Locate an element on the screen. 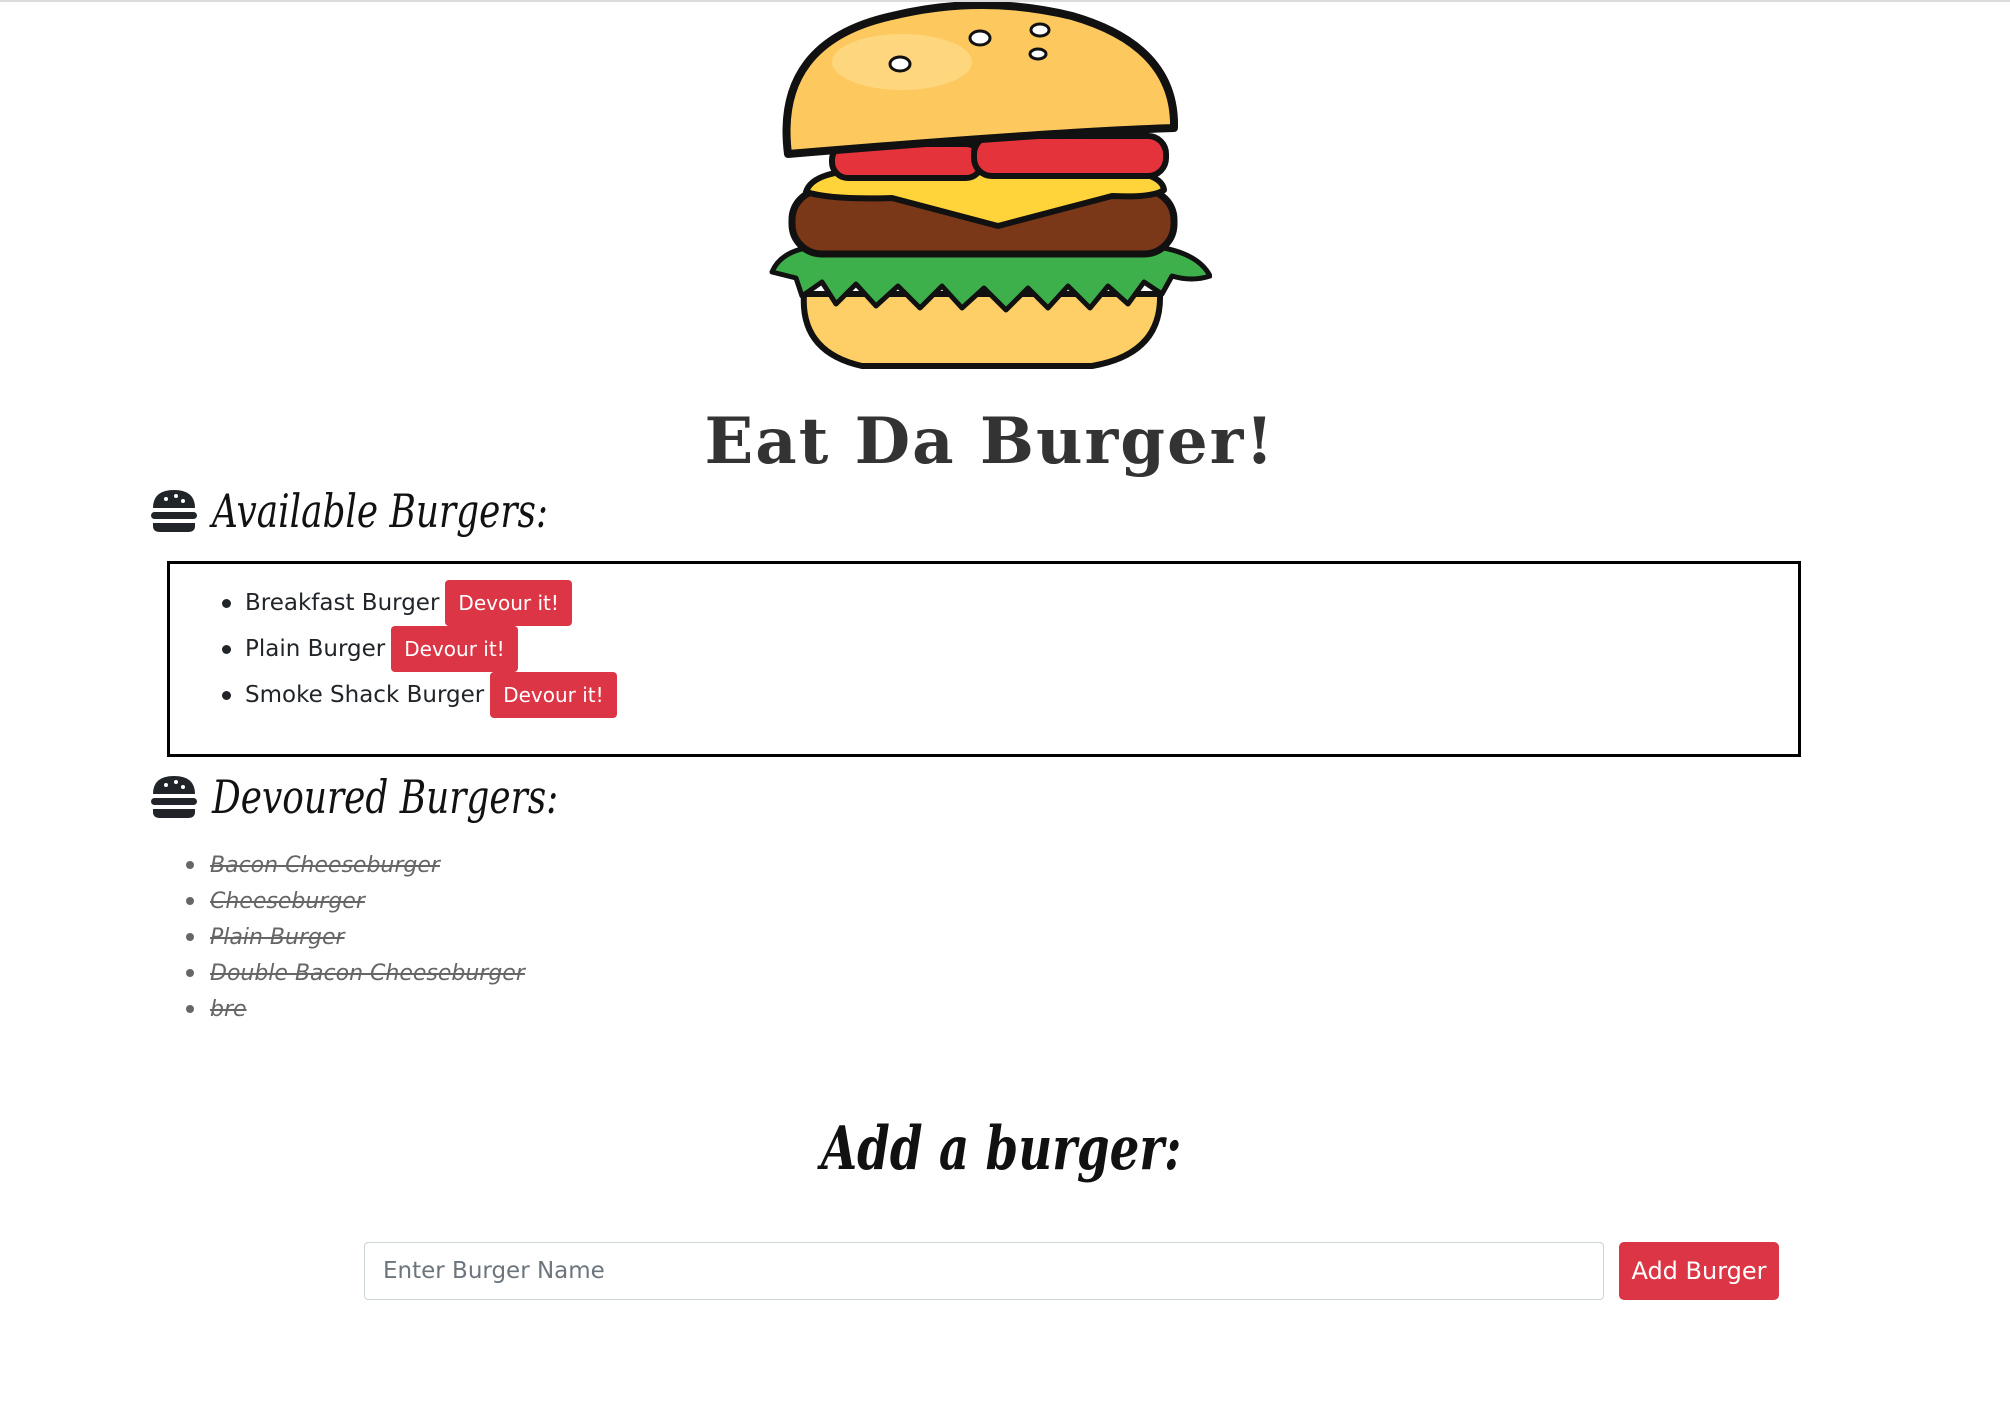 This screenshot has height=1420, width=2010. devoured-burgers-heading: Devoured Burgers: is located at coordinates (403, 797).